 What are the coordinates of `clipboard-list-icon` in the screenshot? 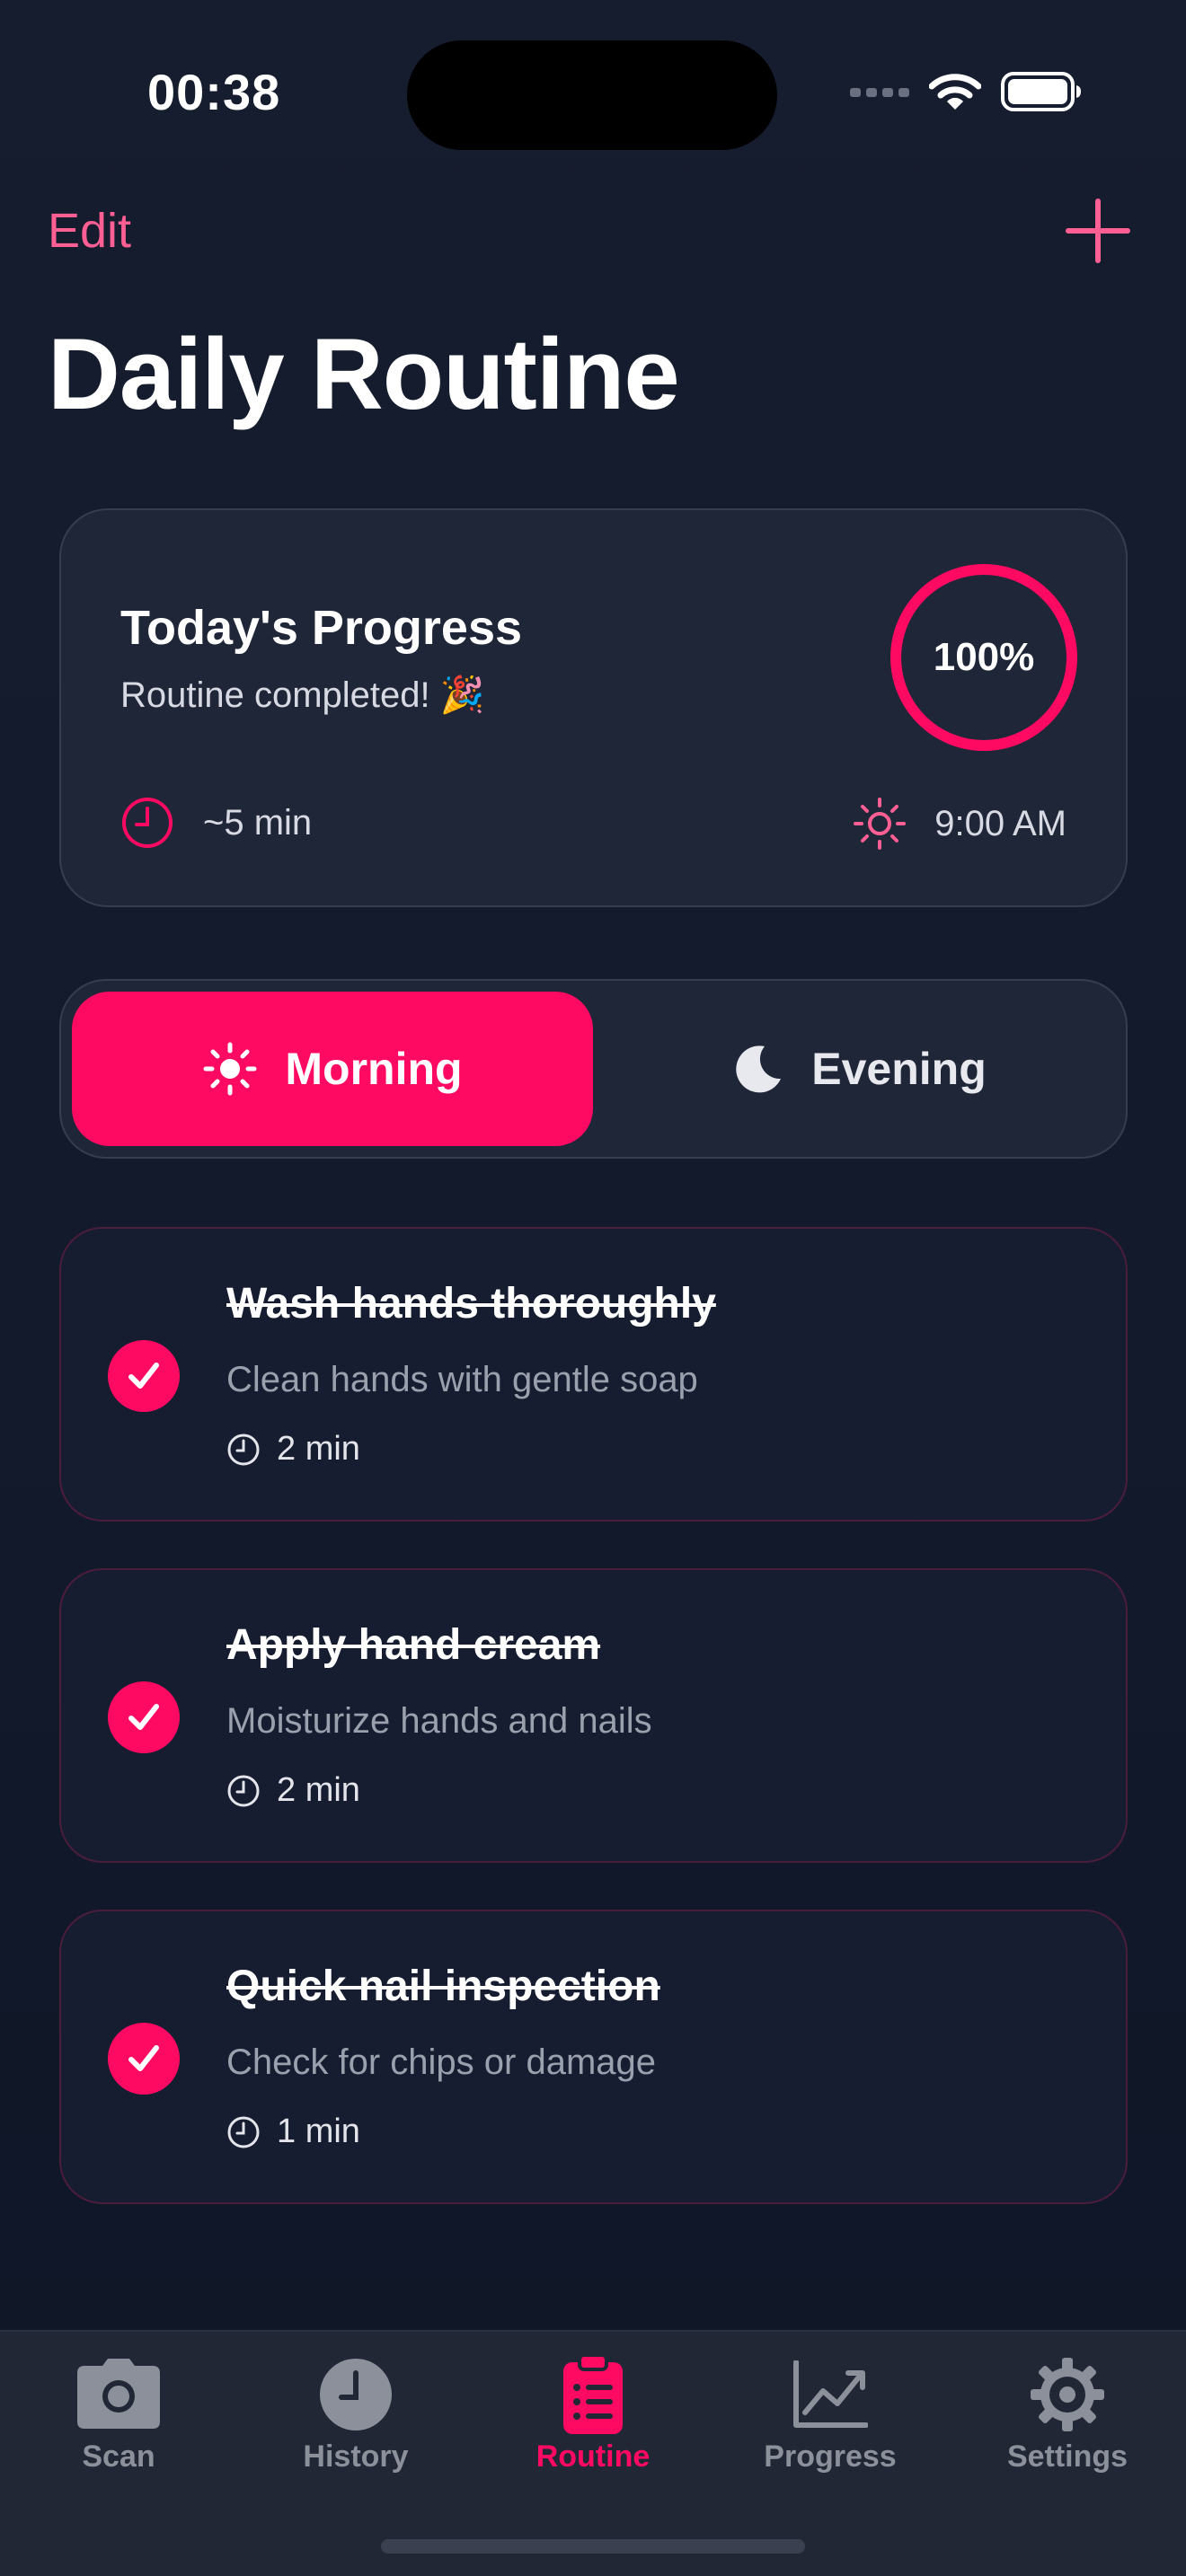 It's located at (593, 2393).